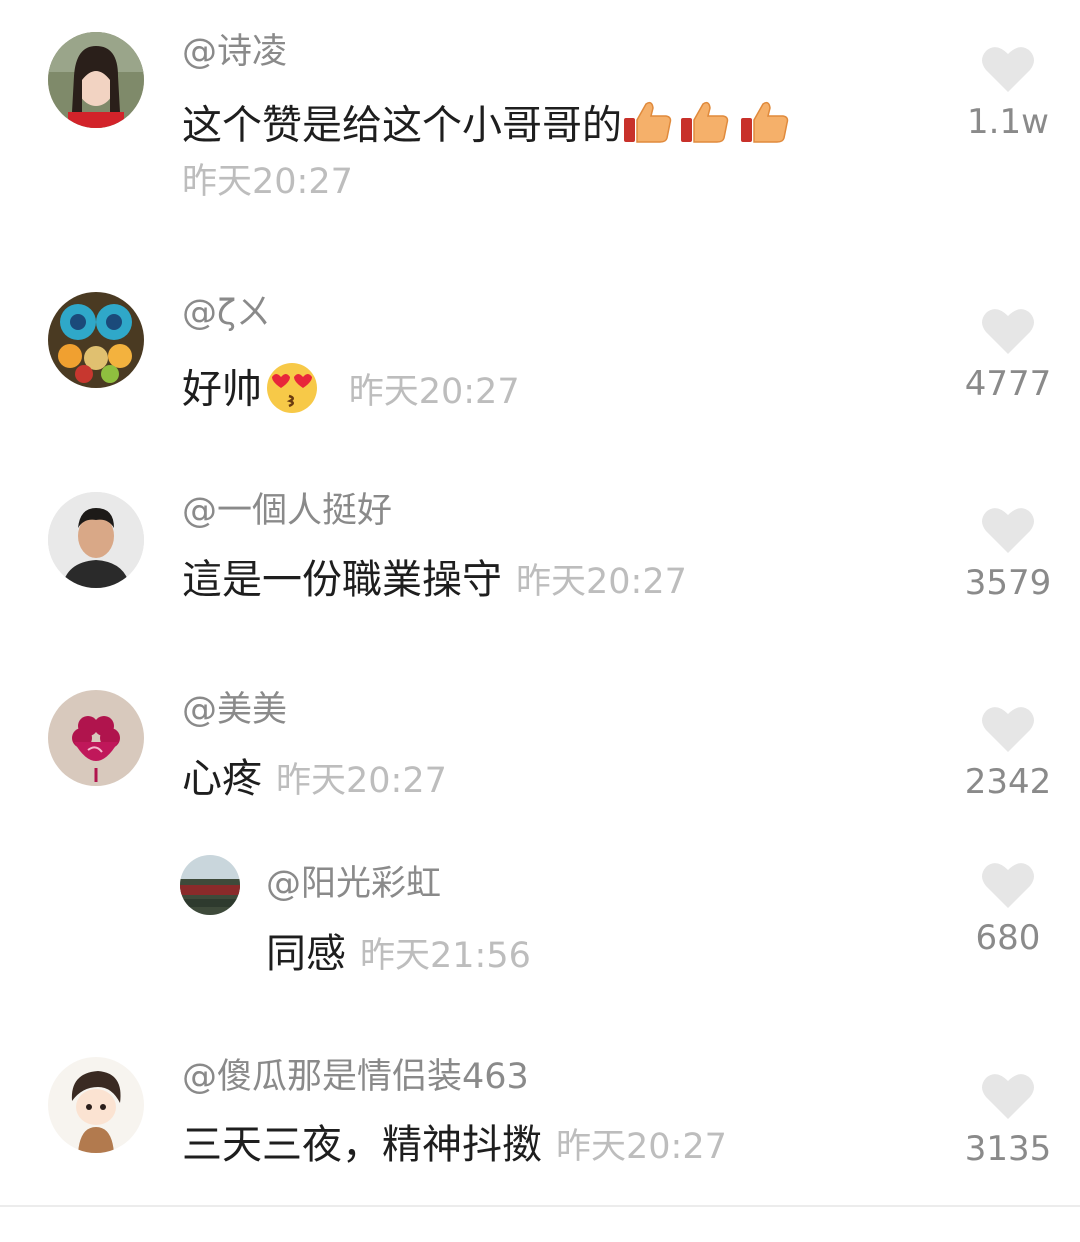 The width and height of the screenshot is (1080, 1242). Describe the element at coordinates (1008, 909) in the screenshot. I see `like-button: 680` at that location.